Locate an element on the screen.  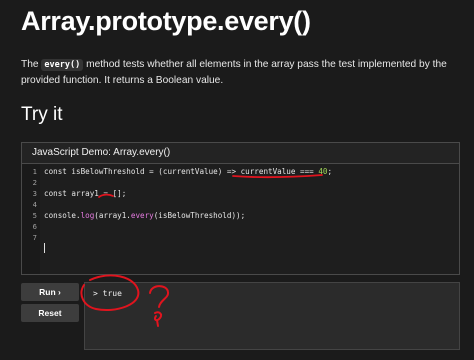
console-output-panel: > true is located at coordinates (272, 316).